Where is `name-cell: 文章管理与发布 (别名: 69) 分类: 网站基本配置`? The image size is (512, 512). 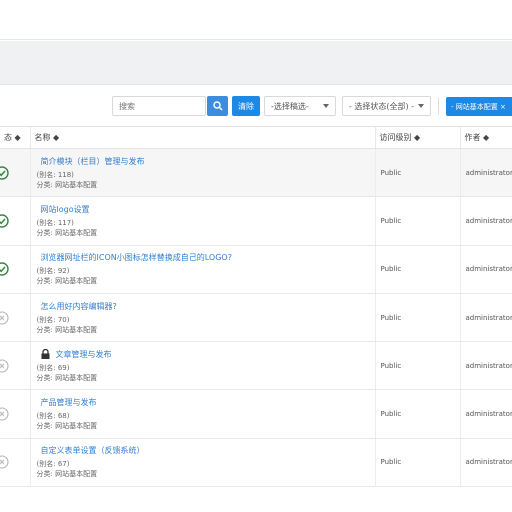
name-cell: 文章管理与发布 (别名: 69) 分类: 网站基本配置 is located at coordinates (203, 366).